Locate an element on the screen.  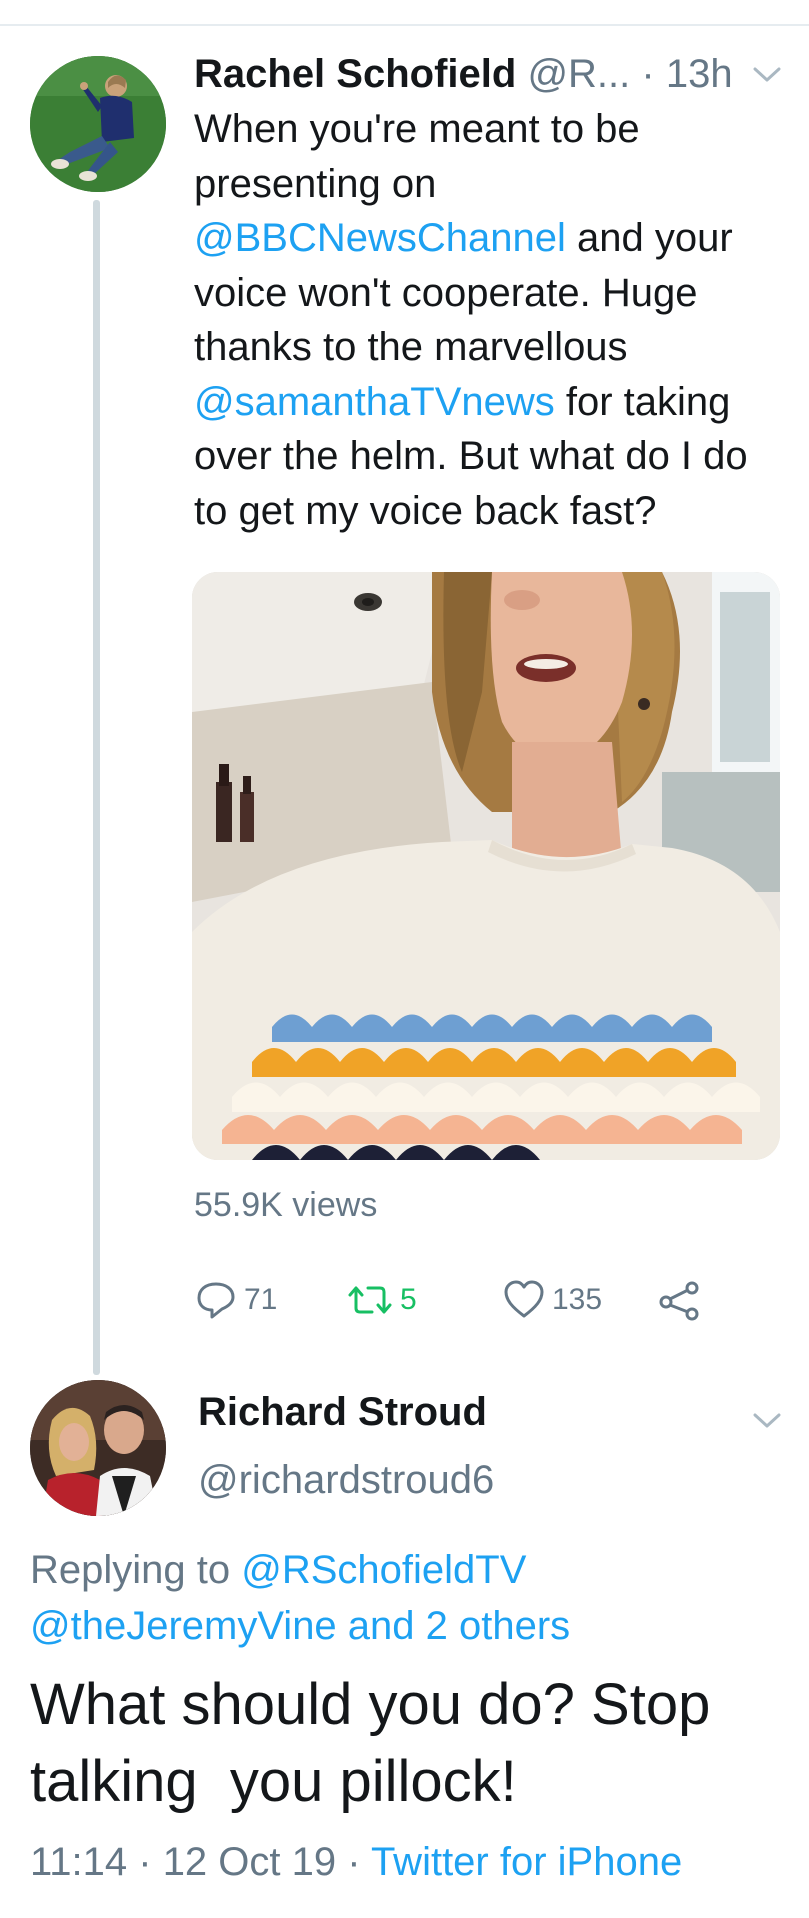
reply-button: 71 is located at coordinates (235, 1300).